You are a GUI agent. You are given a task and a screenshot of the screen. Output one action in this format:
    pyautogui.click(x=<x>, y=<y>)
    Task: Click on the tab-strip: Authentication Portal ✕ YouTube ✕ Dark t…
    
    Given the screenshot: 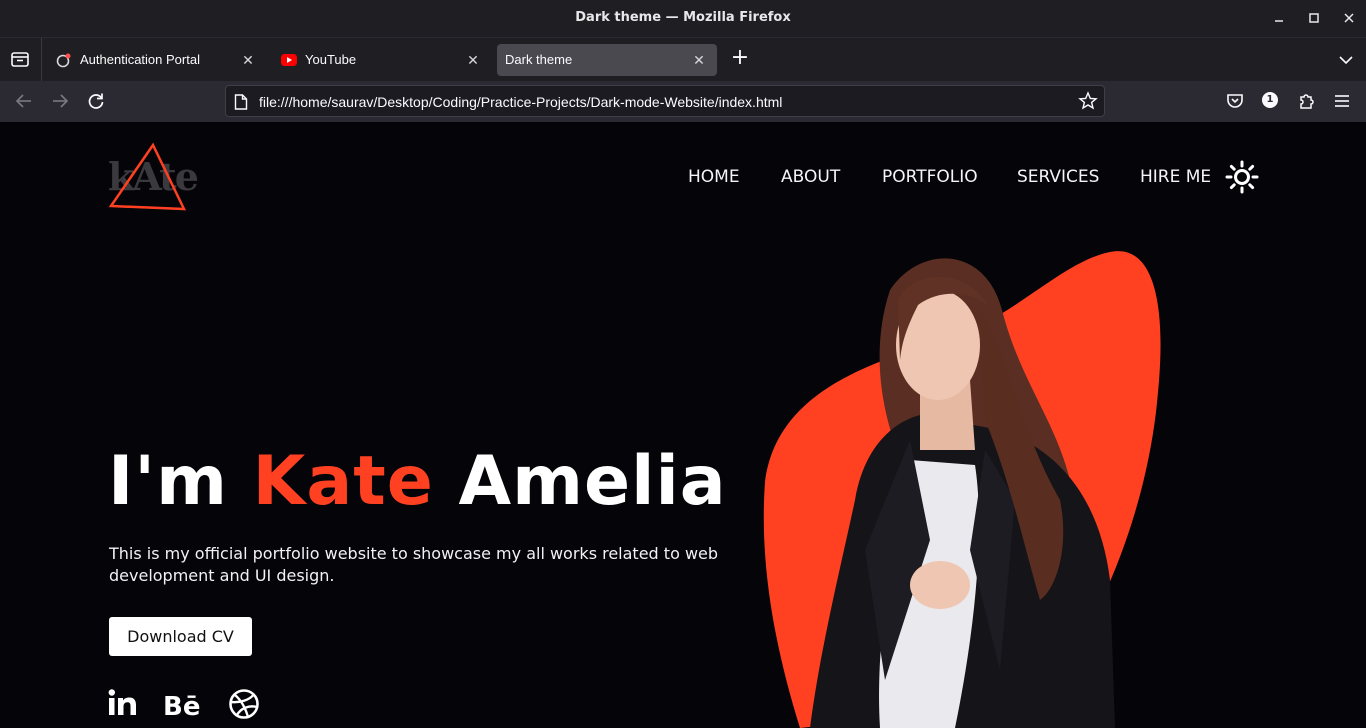 What is the action you would take?
    pyautogui.click(x=683, y=59)
    